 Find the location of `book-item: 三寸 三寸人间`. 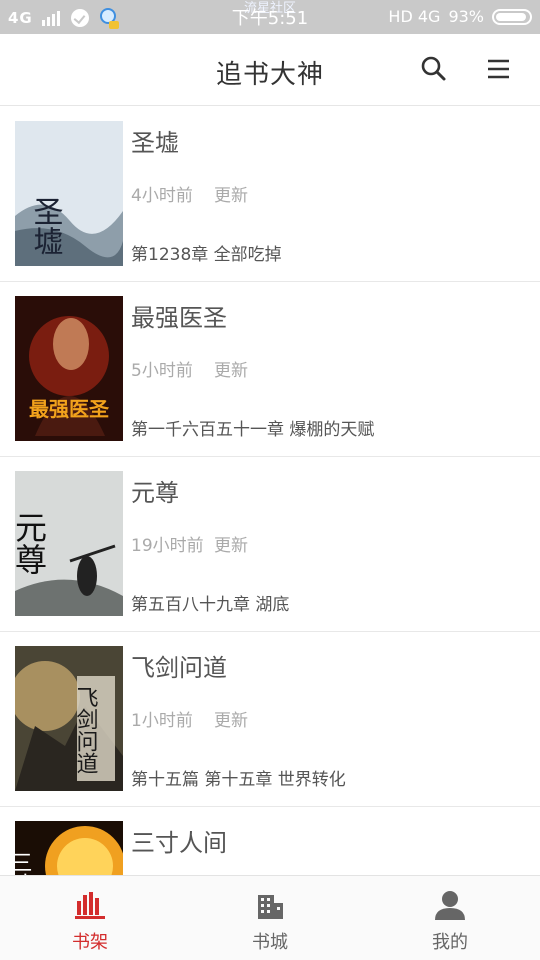

book-item: 三寸 三寸人间 is located at coordinates (270, 841).